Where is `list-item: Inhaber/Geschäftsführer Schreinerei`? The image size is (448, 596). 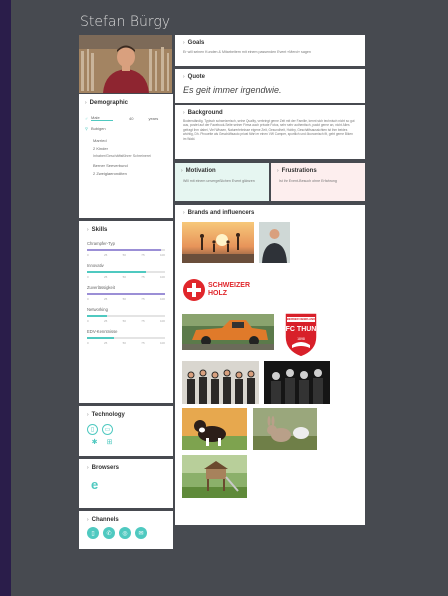
list-item: Inhaber/Geschäftsführer Schreinerei is located at coordinates (122, 156).